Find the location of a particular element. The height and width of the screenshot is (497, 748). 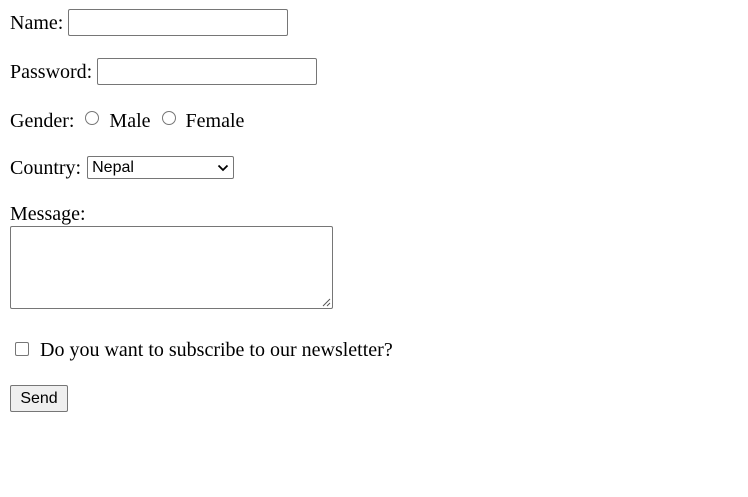

password-row: Password: is located at coordinates (164, 71).